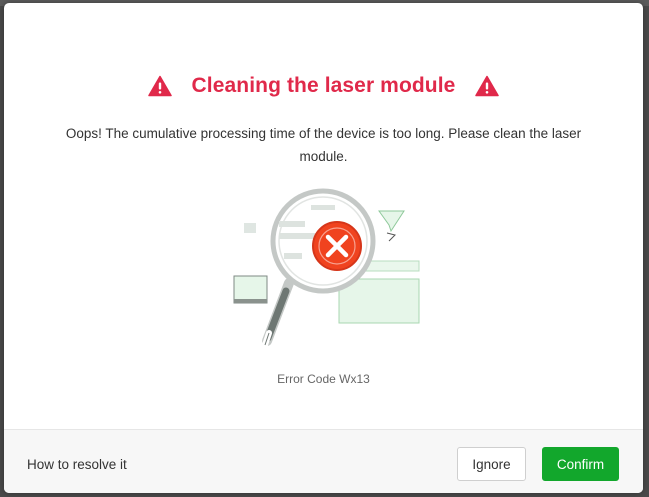 This screenshot has height=497, width=649. What do you see at coordinates (77, 464) in the screenshot?
I see `how-to-resolve-link: How to resolve it` at bounding box center [77, 464].